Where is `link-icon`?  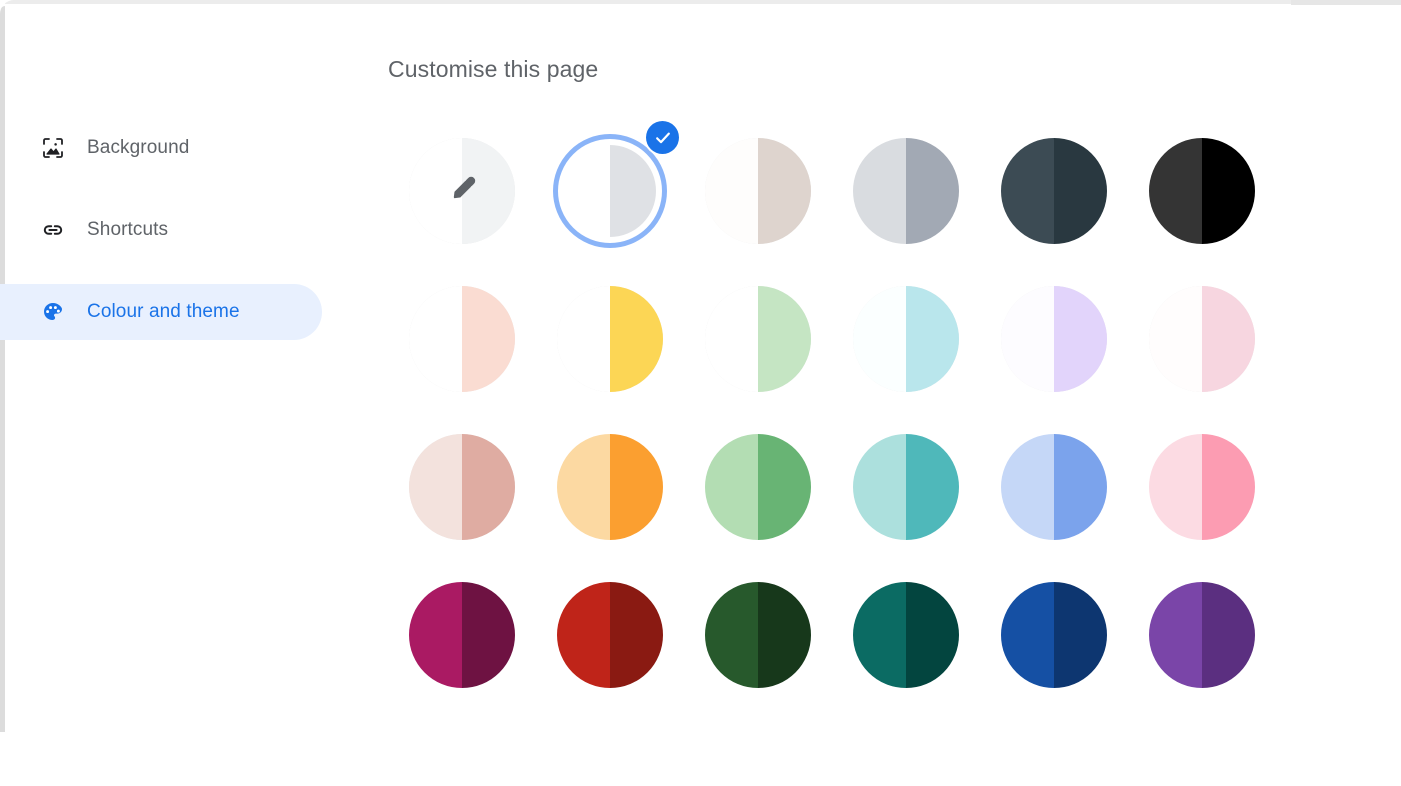
link-icon is located at coordinates (53, 230).